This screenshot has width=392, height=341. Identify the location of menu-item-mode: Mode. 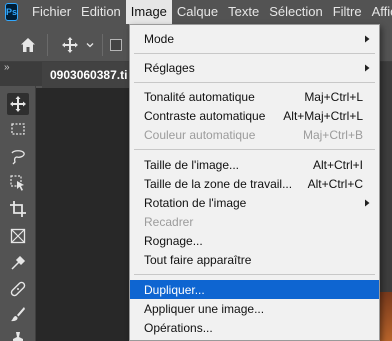
(254, 38).